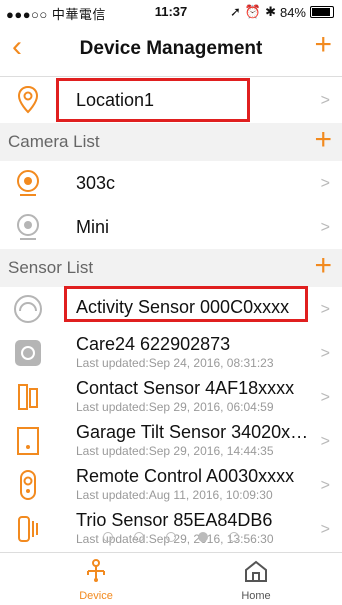 Image resolution: width=342 pixels, height=605 pixels. Describe the element at coordinates (28, 485) in the screenshot. I see `remote-control-icon` at that location.